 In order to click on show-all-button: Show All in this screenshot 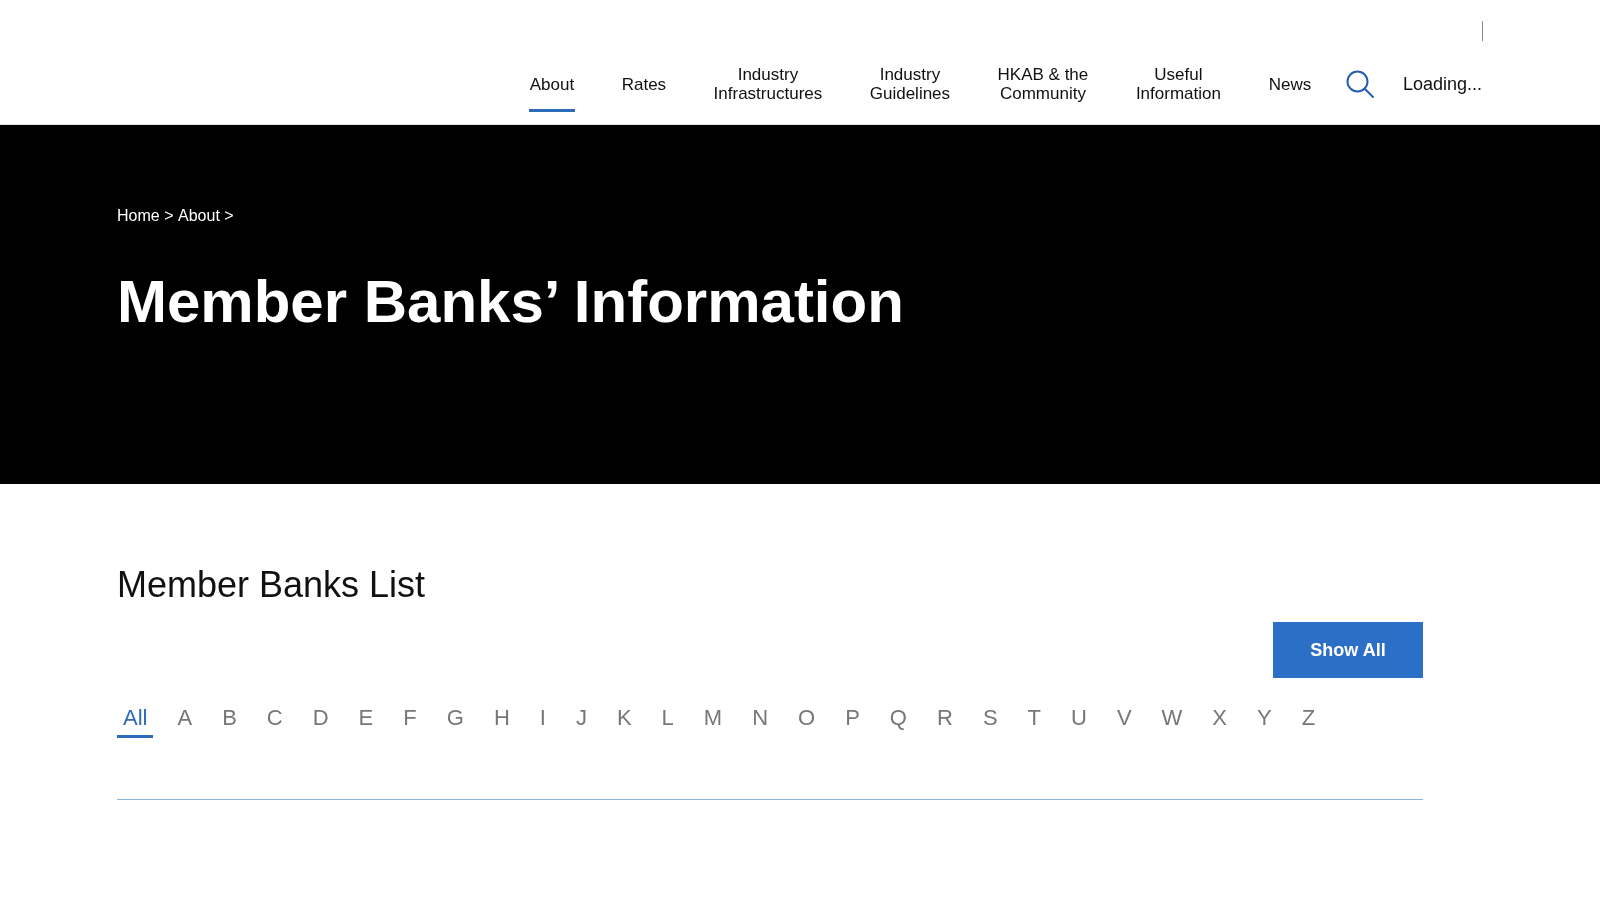, I will do `click(1348, 650)`.